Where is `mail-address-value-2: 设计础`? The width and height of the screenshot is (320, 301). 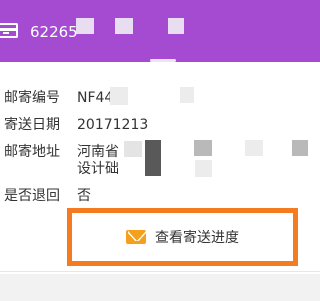
mail-address-value-2: 设计础 is located at coordinates (98, 169).